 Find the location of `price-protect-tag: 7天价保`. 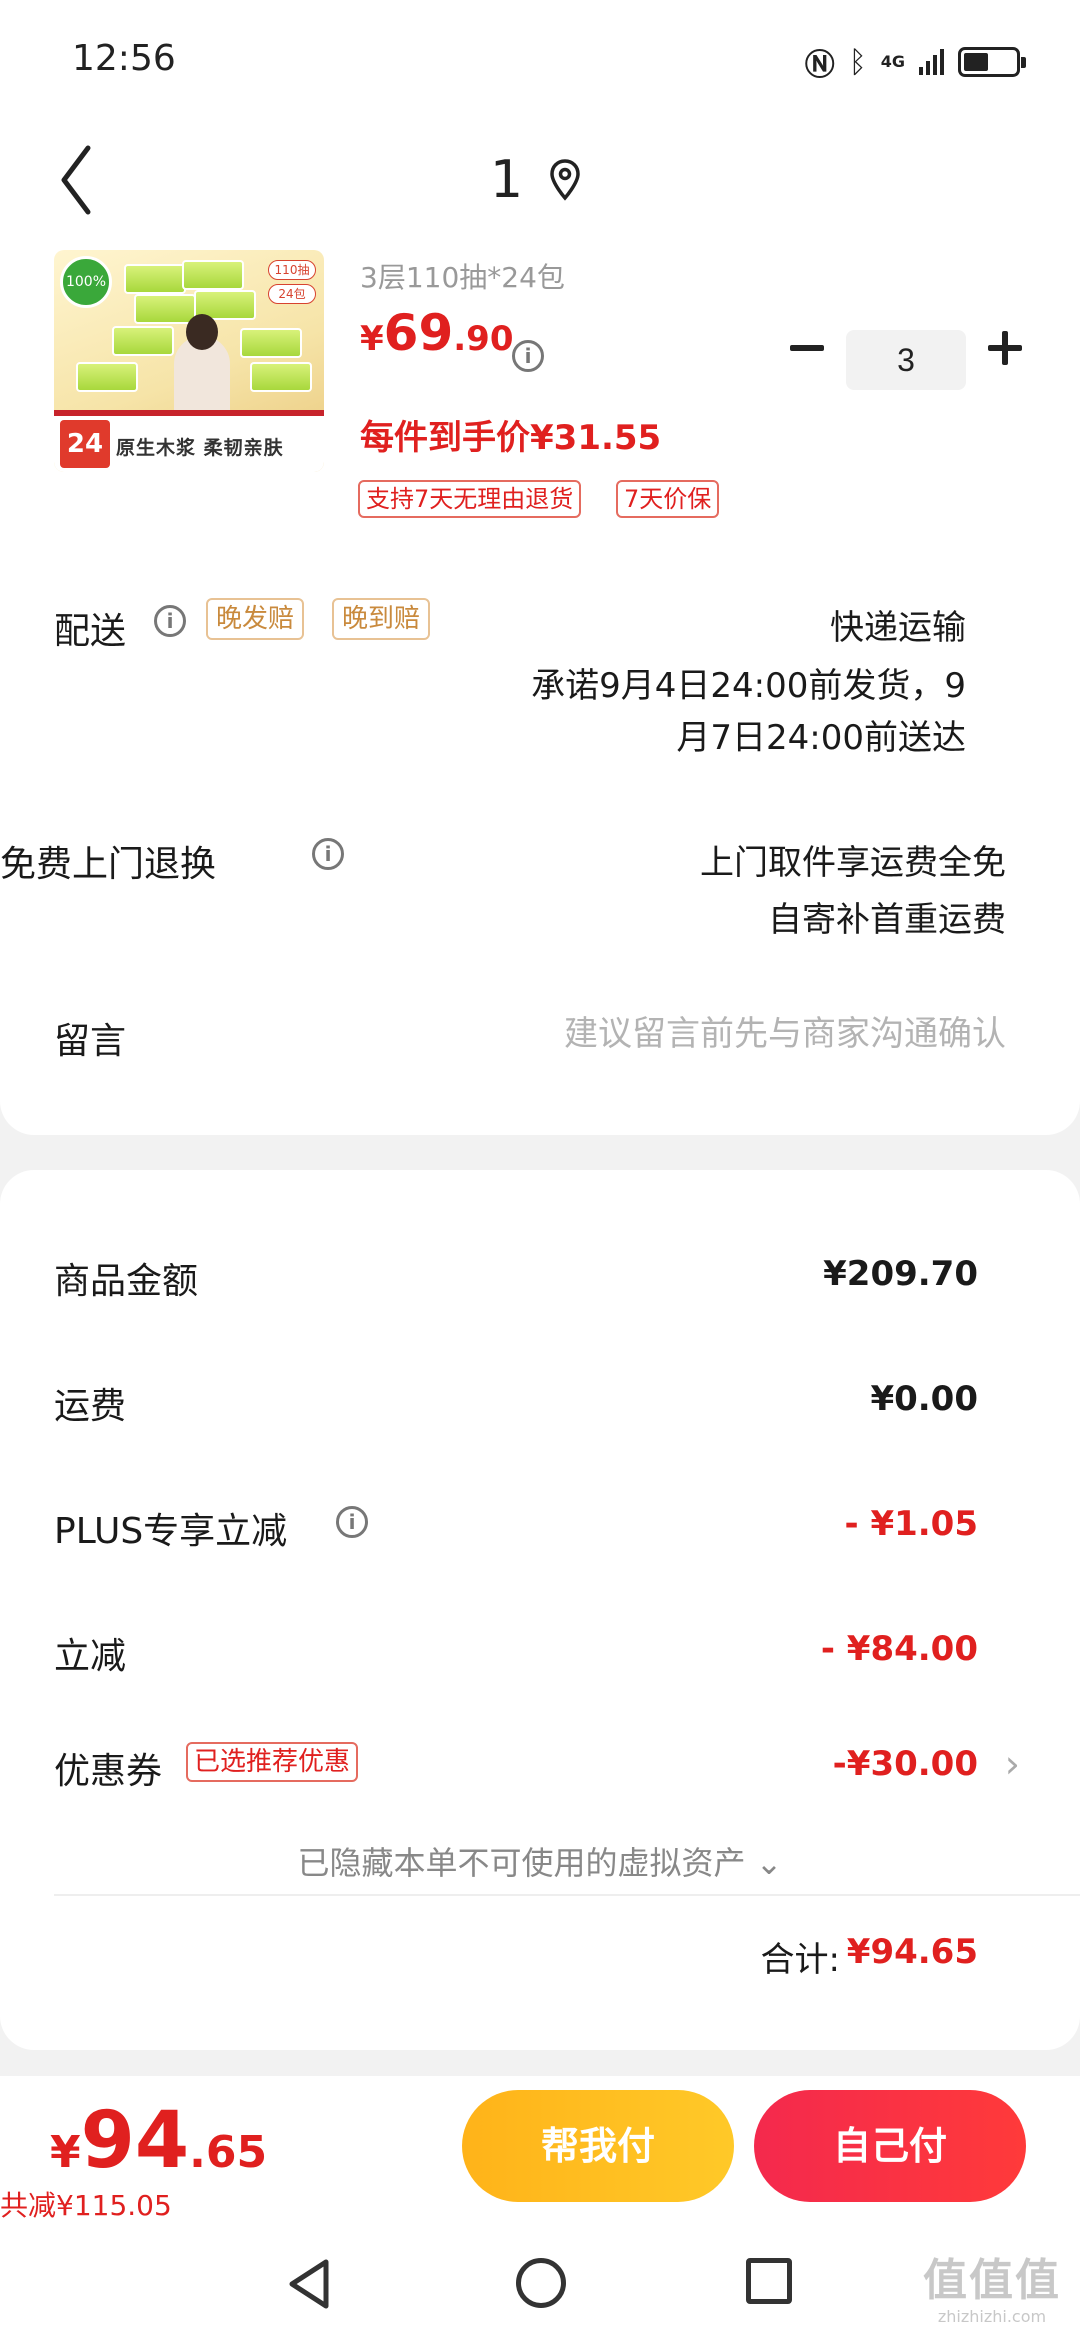

price-protect-tag: 7天价保 is located at coordinates (668, 499).